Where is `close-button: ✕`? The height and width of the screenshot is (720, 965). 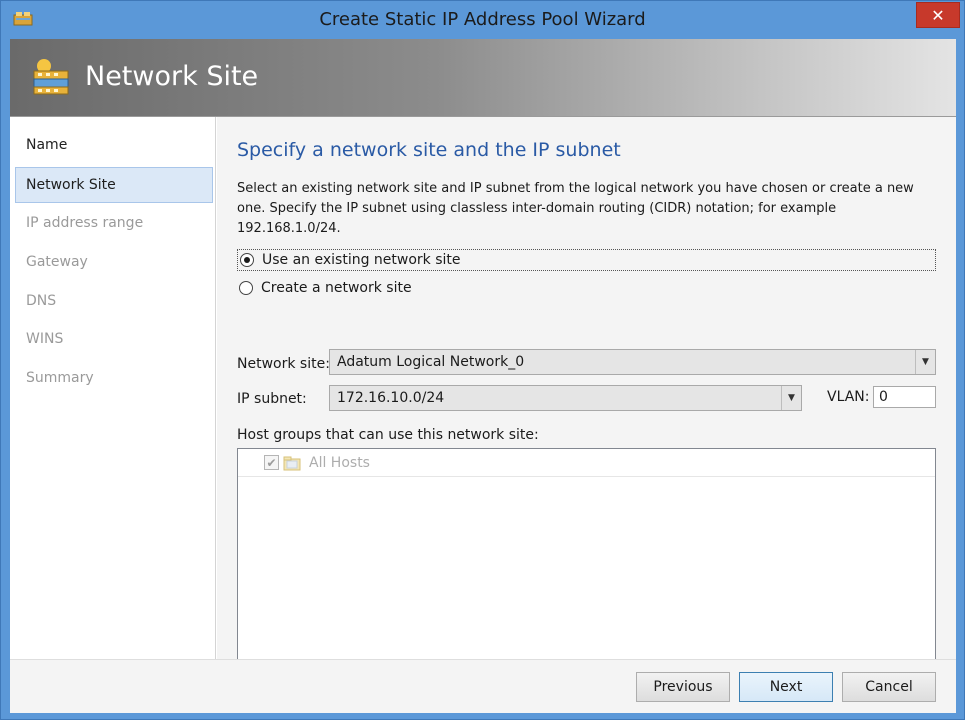 close-button: ✕ is located at coordinates (938, 15).